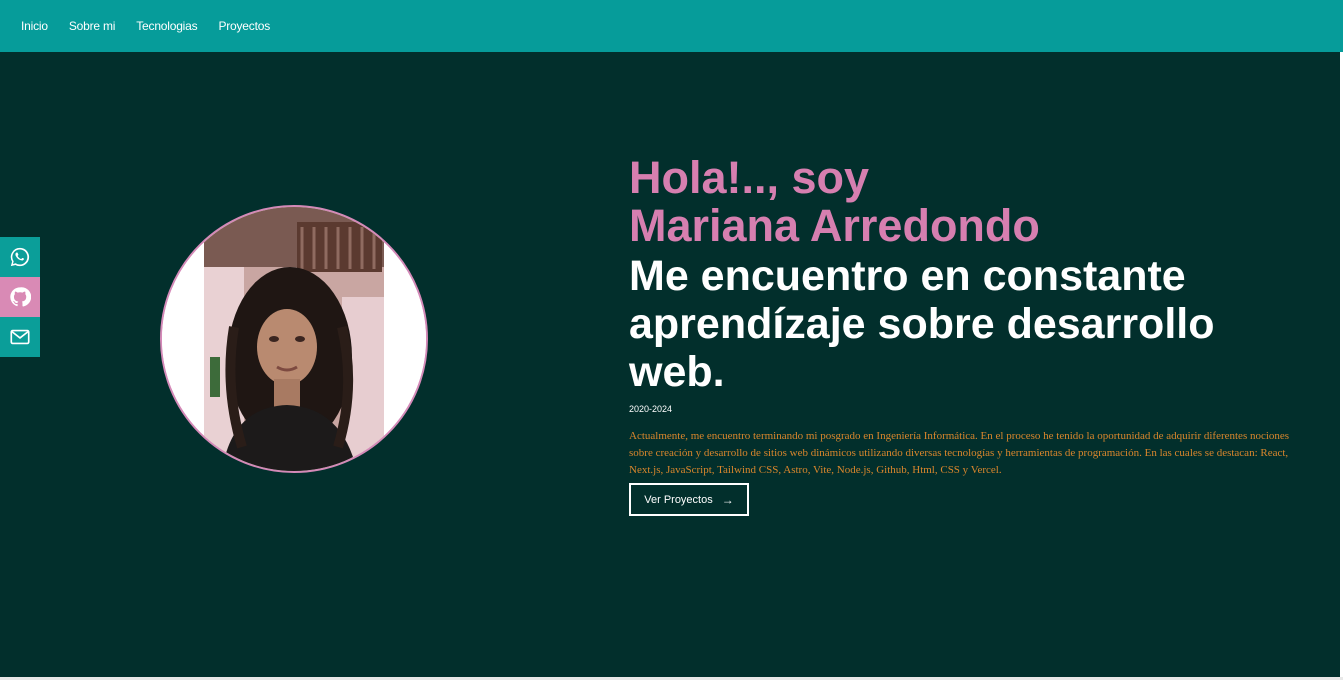  I want to click on hero-greeting: Hola!.., soy, so click(749, 177).